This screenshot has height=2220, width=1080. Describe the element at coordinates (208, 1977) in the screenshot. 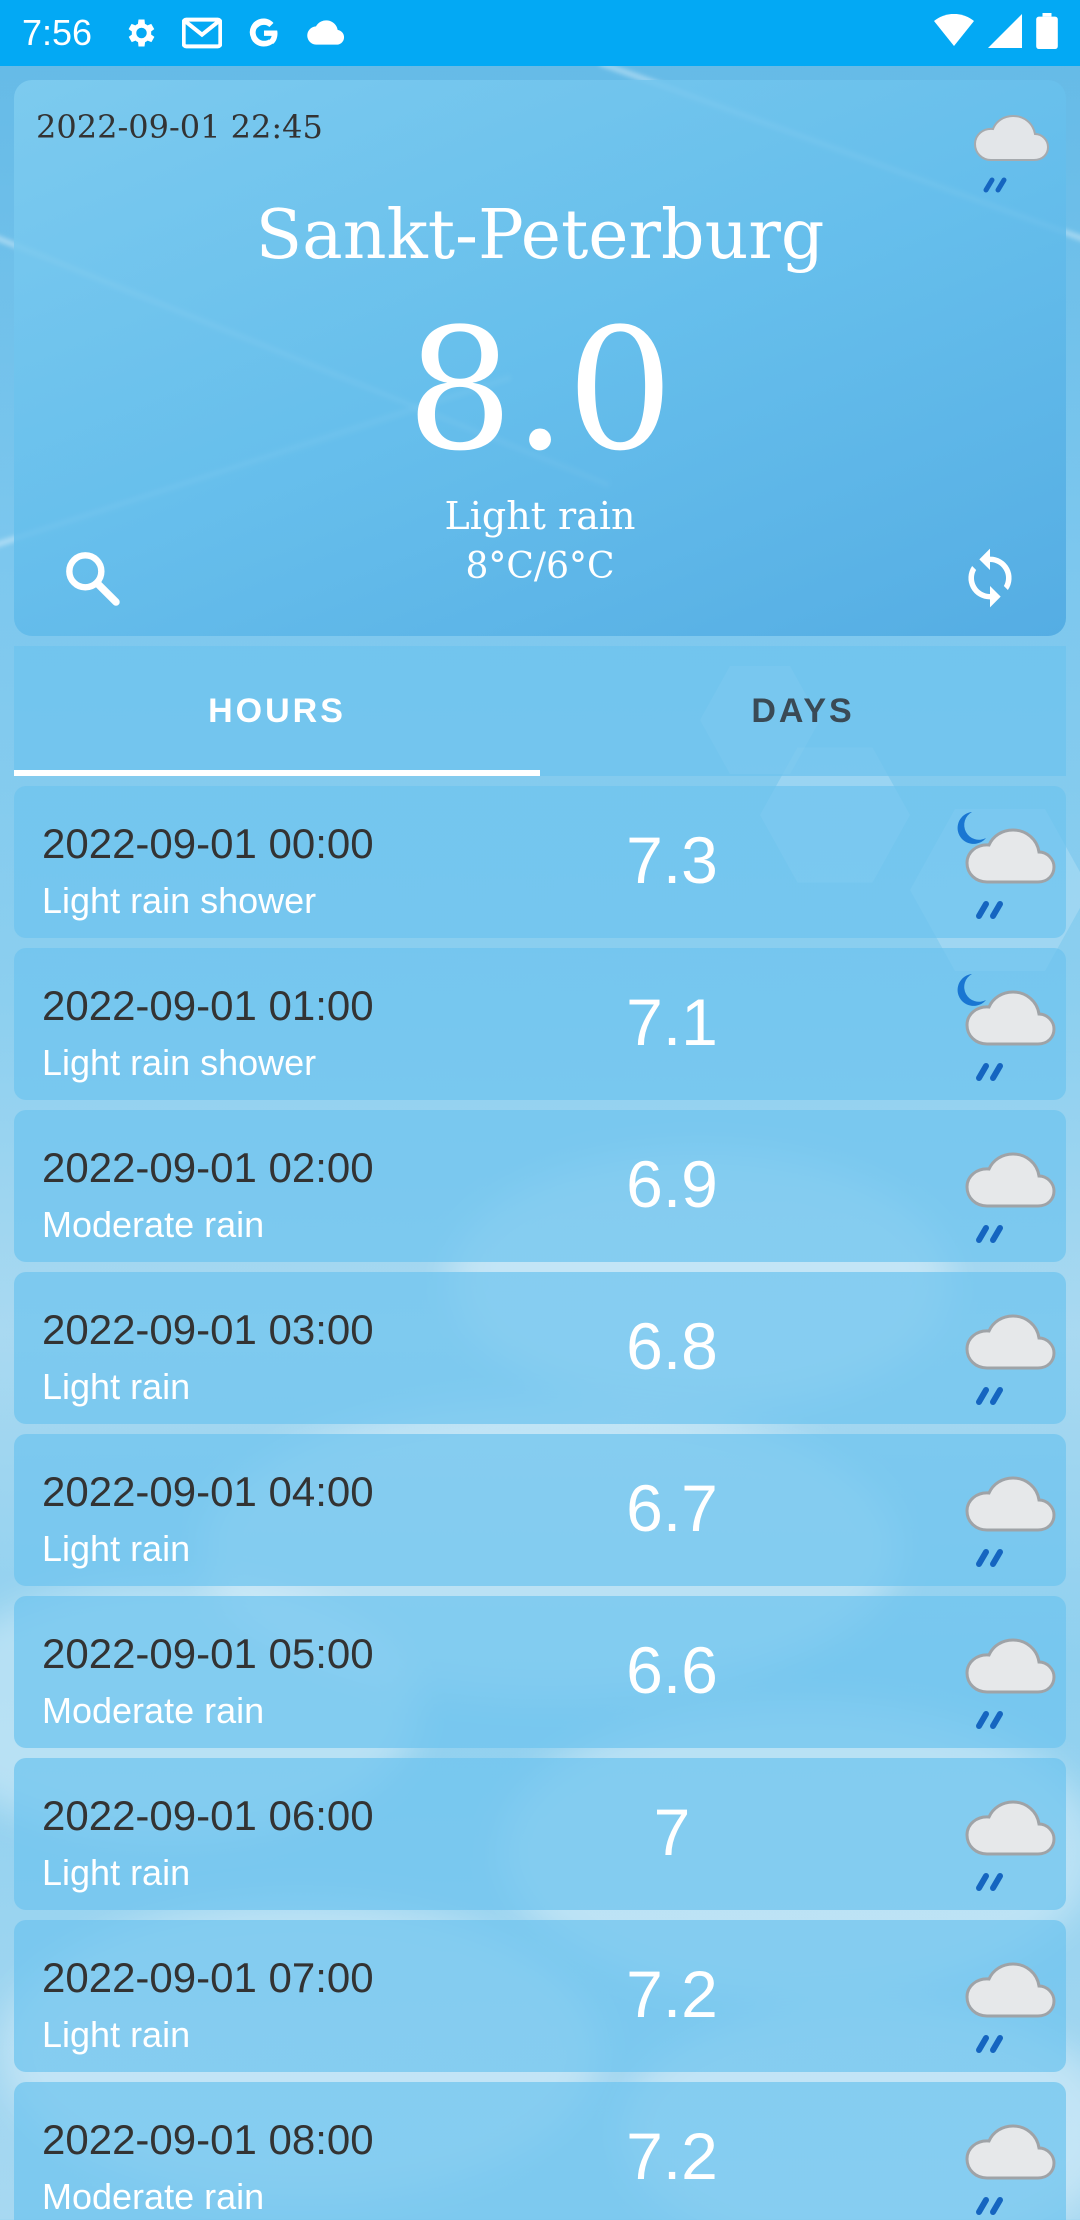

I see `hour-datetime: 2022-09-01 07:00` at that location.